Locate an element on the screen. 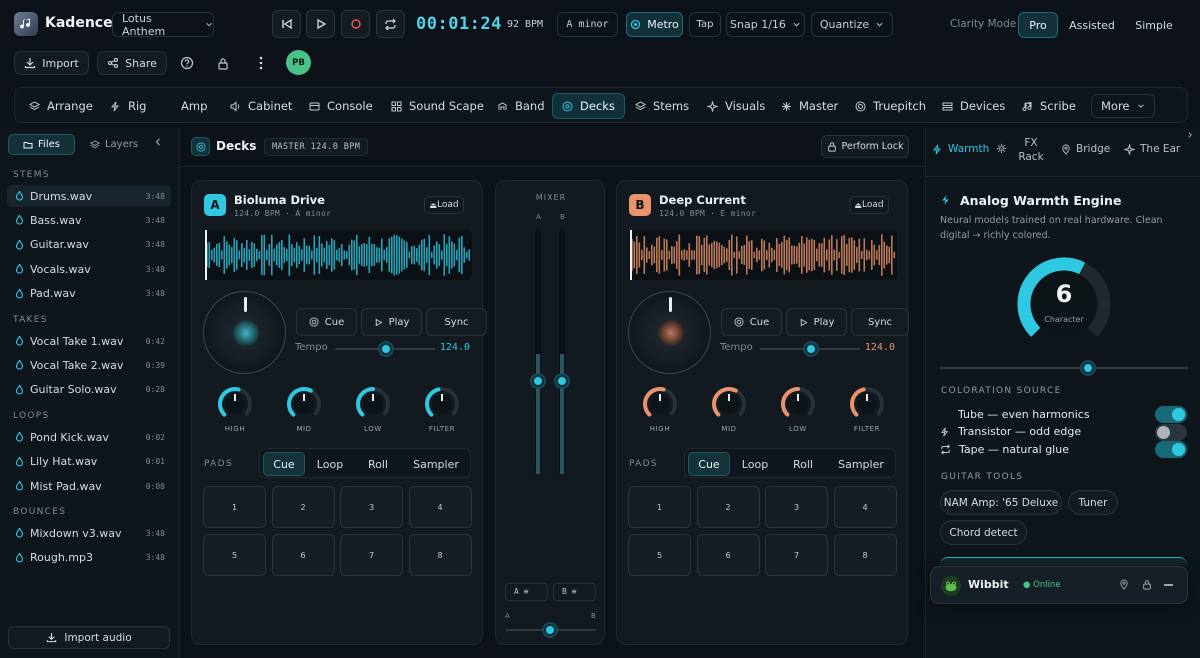  more-menu-button is located at coordinates (261, 63).